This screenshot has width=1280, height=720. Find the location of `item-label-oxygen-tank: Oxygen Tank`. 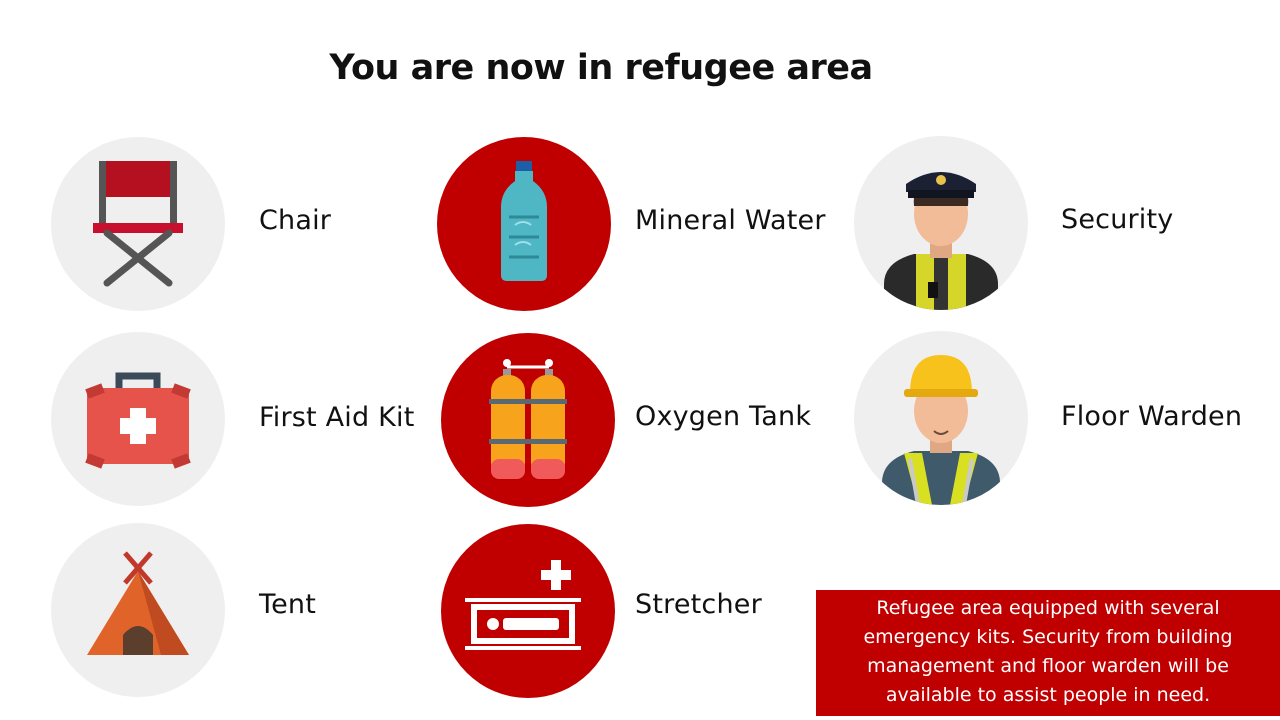

item-label-oxygen-tank: Oxygen Tank is located at coordinates (723, 416).